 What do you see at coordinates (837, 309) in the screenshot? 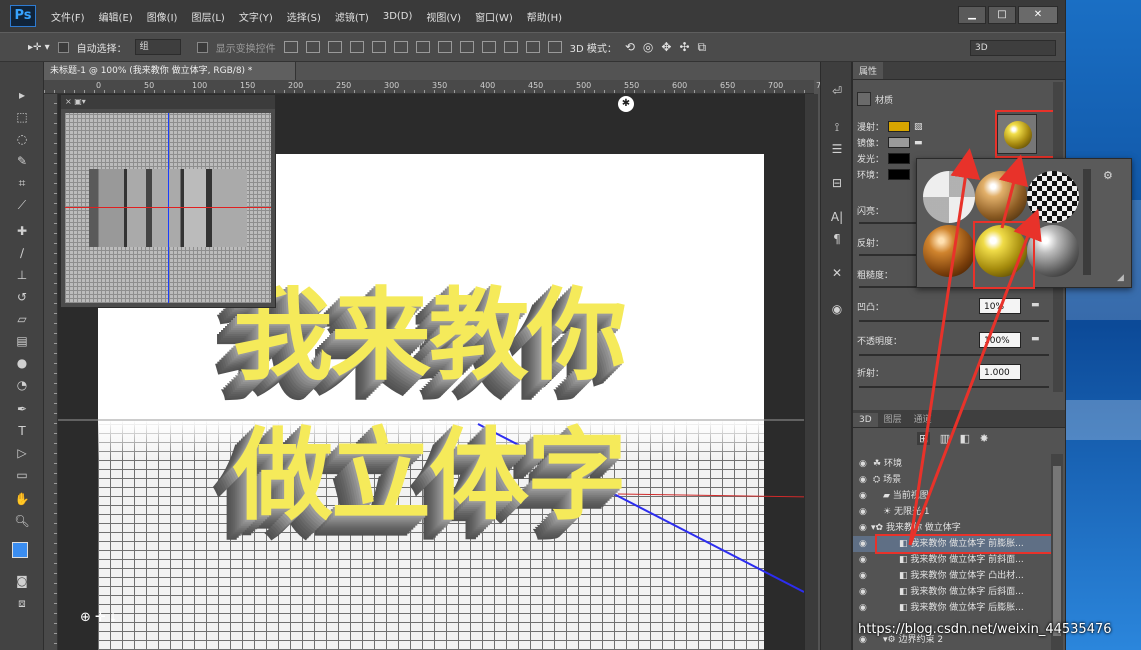
I see `3d-panel-icon: ◉` at bounding box center [837, 309].